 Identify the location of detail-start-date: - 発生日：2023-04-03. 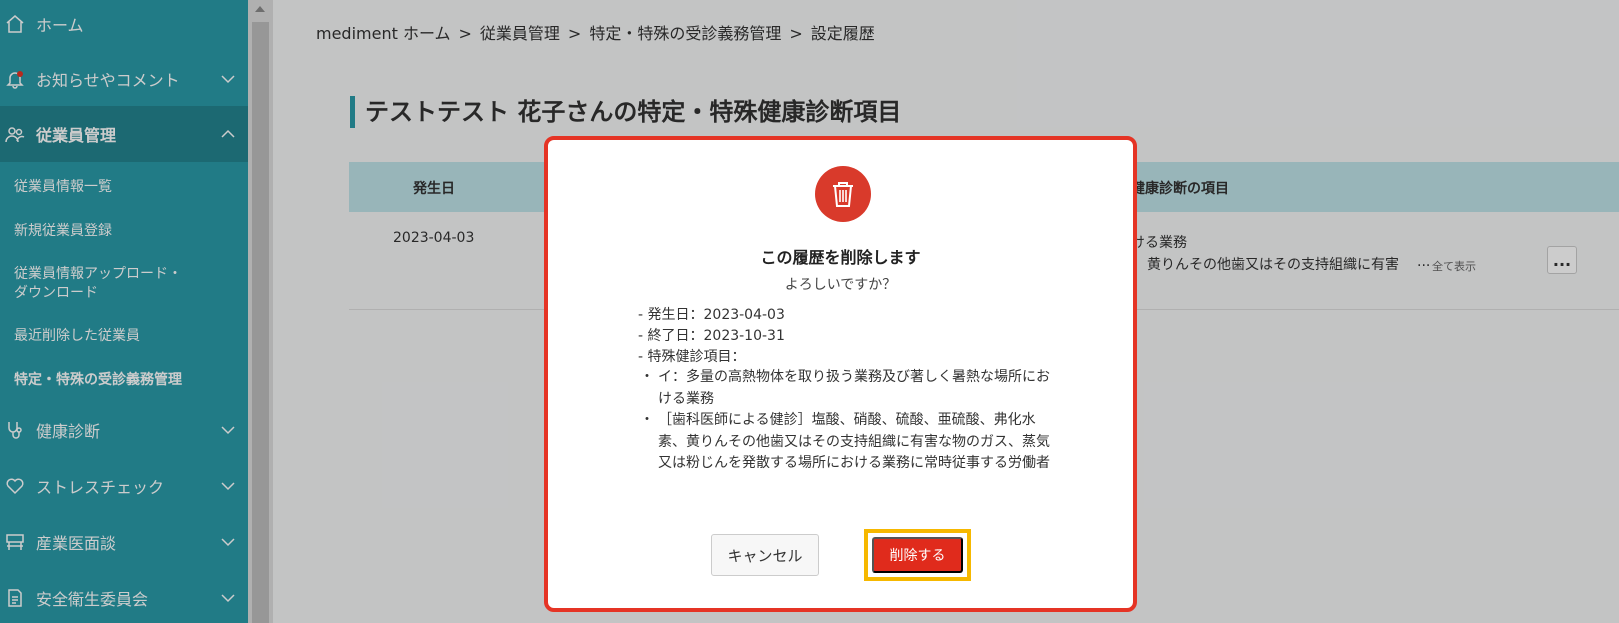
(711, 315).